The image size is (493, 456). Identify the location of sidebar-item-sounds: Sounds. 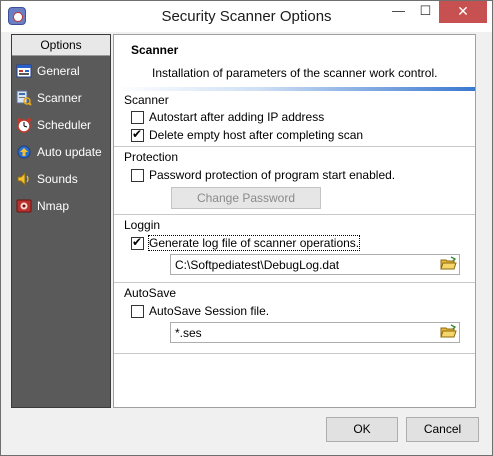
(61, 180).